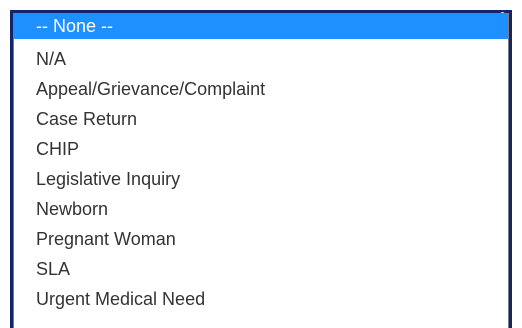  Describe the element at coordinates (261, 119) in the screenshot. I see `option-case-return: Case Return` at that location.